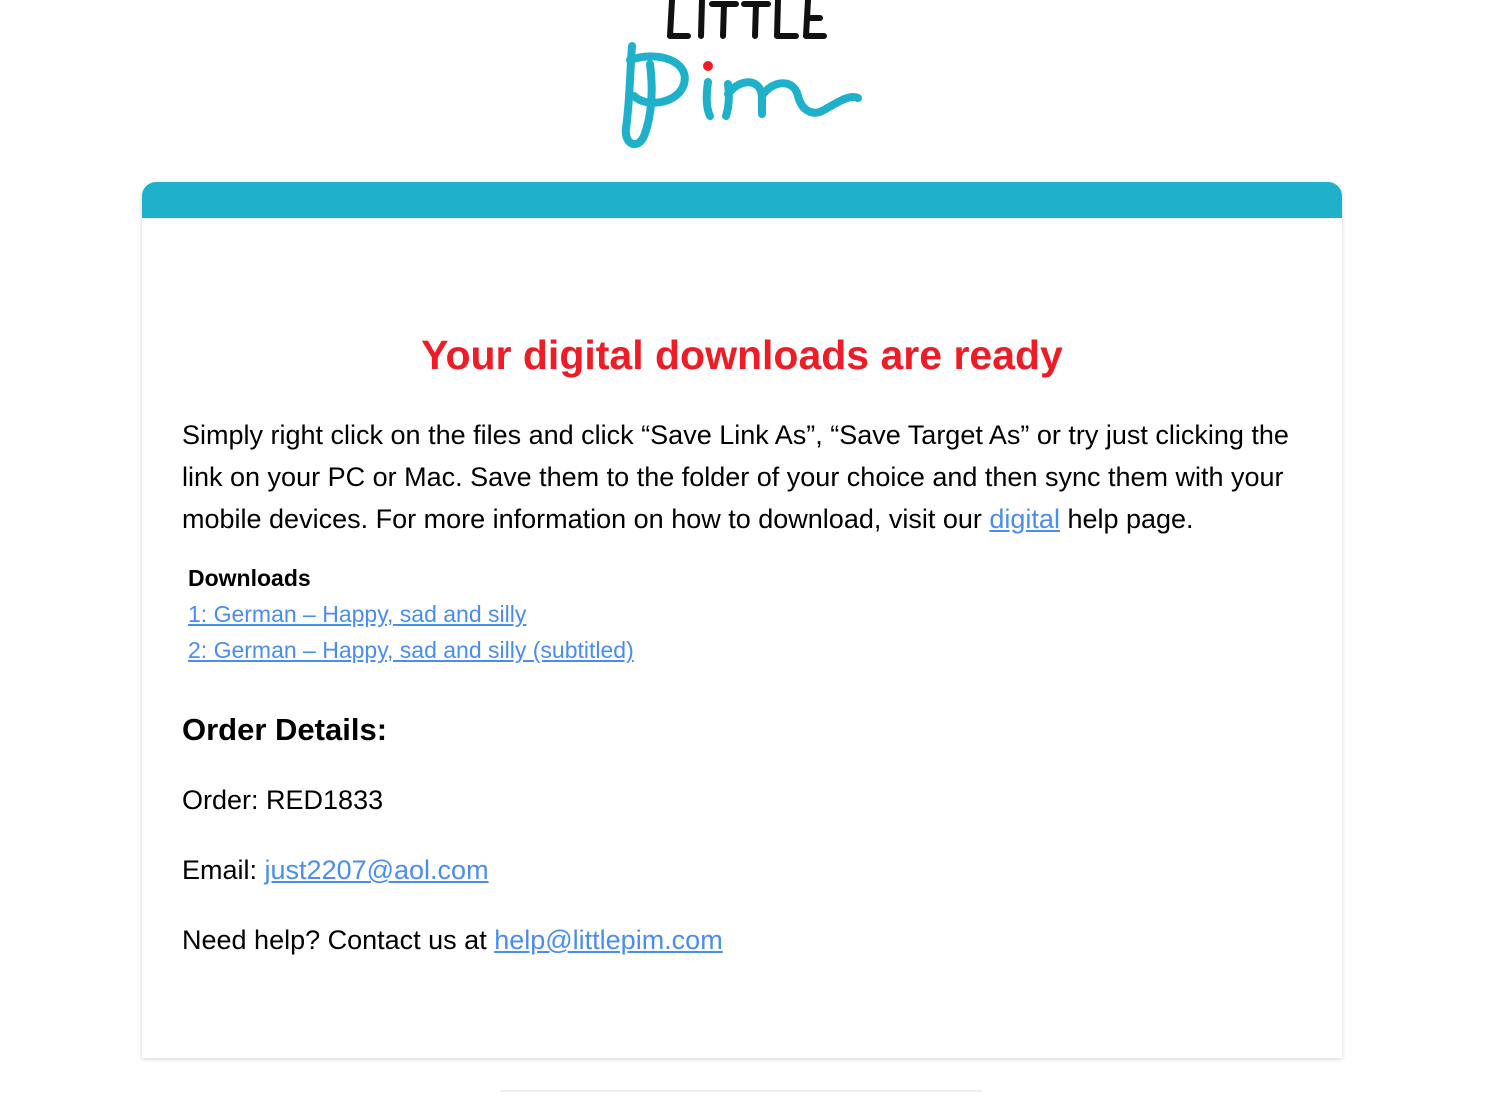 The height and width of the screenshot is (1096, 1492). I want to click on email-label: Email:, so click(223, 870).